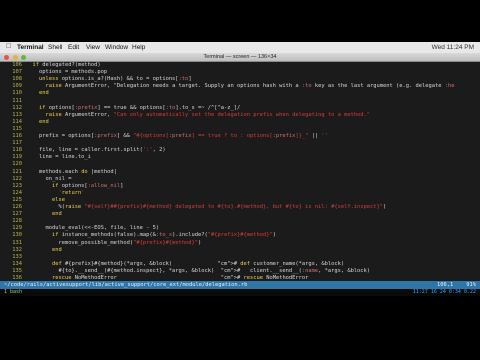  What do you see at coordinates (240, 292) in the screenshot?
I see `screen-status-bar: 1 bash 11:27 16 24 0:34 0.22` at bounding box center [240, 292].